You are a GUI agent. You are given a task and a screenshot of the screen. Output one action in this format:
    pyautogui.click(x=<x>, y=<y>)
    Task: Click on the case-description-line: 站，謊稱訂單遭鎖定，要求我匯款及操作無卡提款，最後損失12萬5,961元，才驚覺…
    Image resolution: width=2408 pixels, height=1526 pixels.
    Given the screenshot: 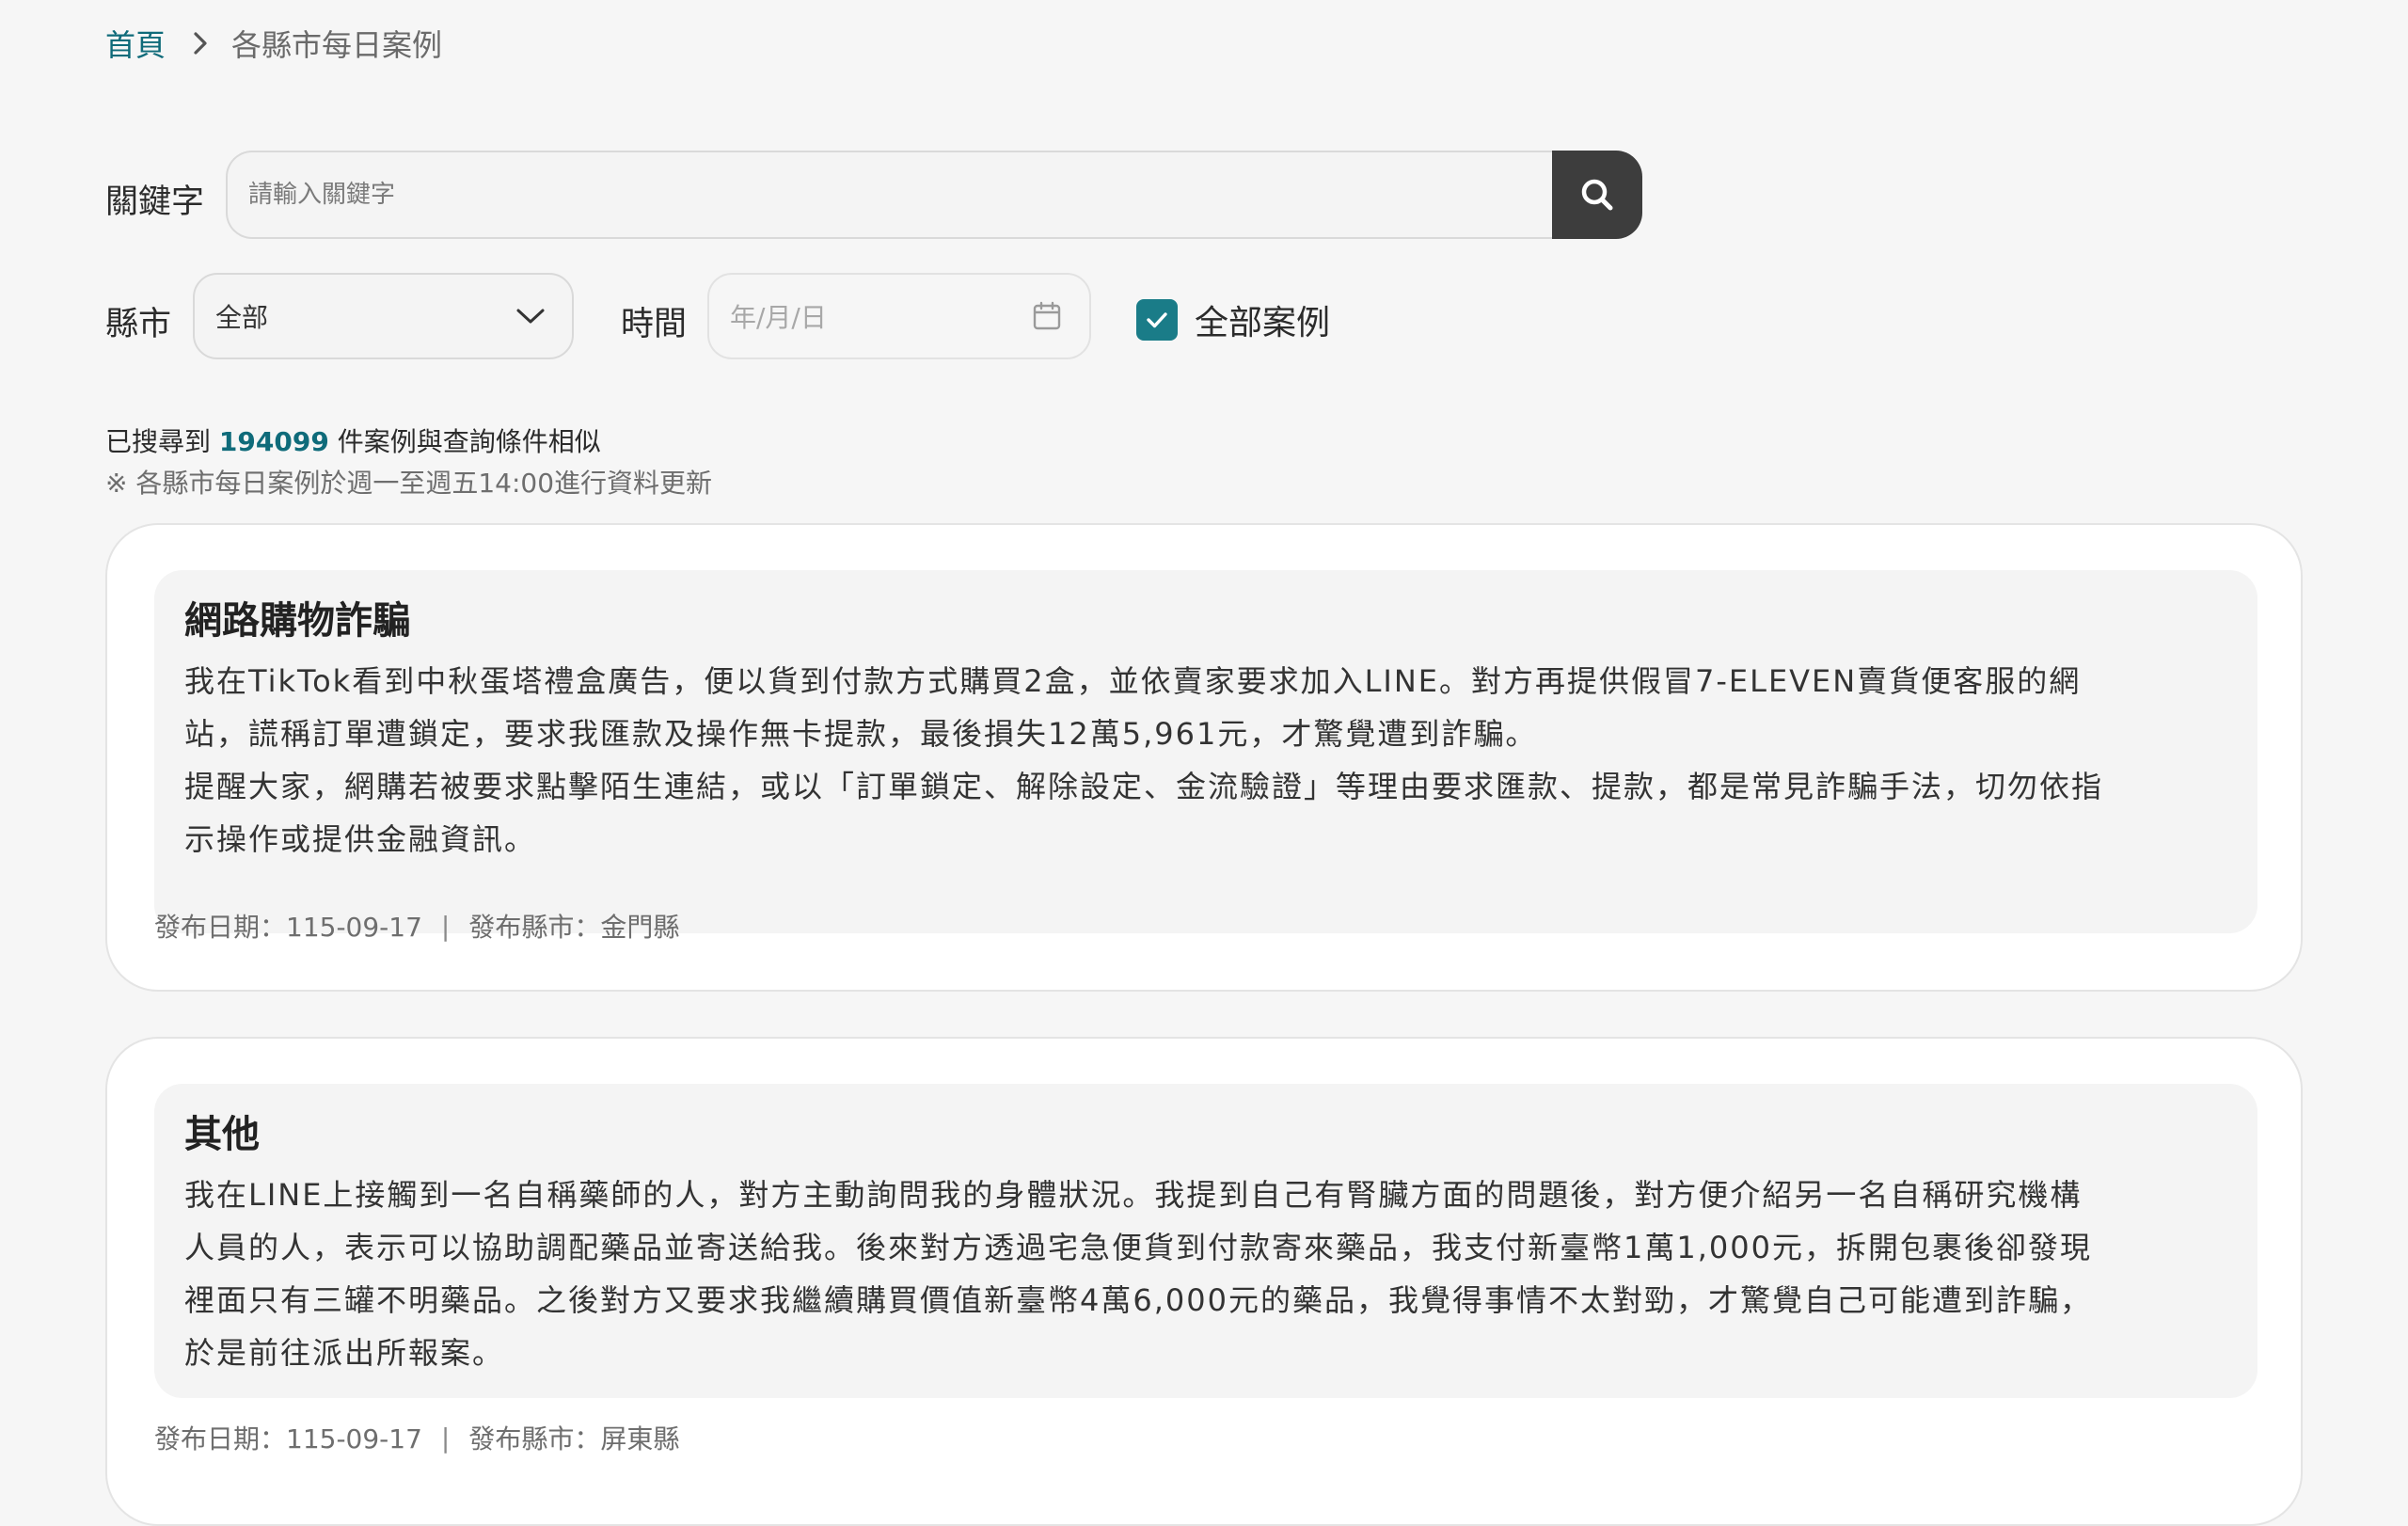 What is the action you would take?
    pyautogui.click(x=861, y=734)
    